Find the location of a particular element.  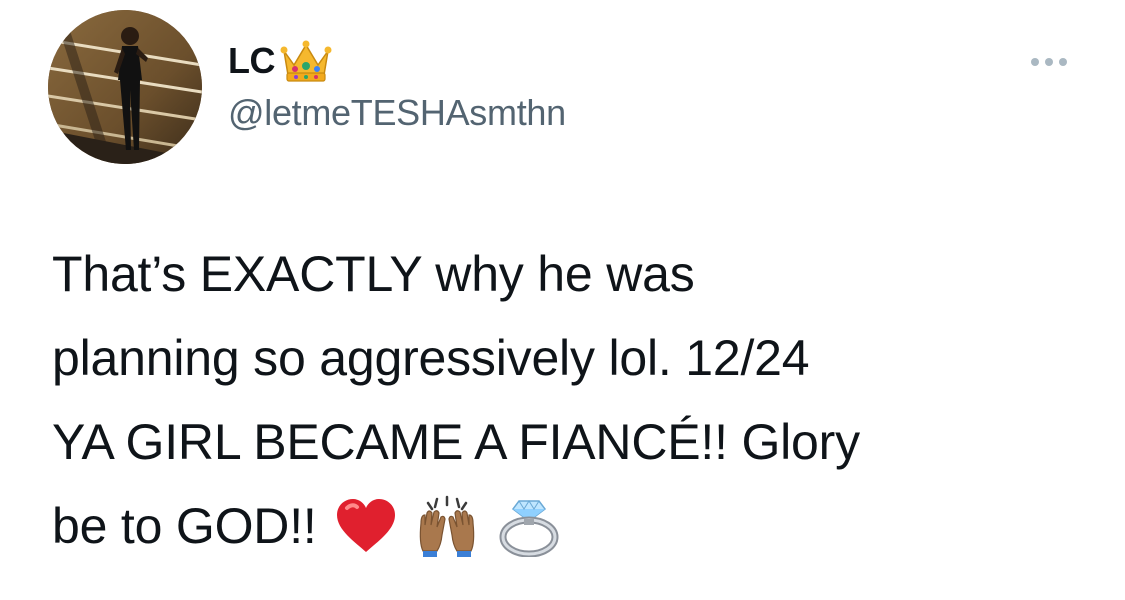

ring-icon is located at coordinates (529, 526).